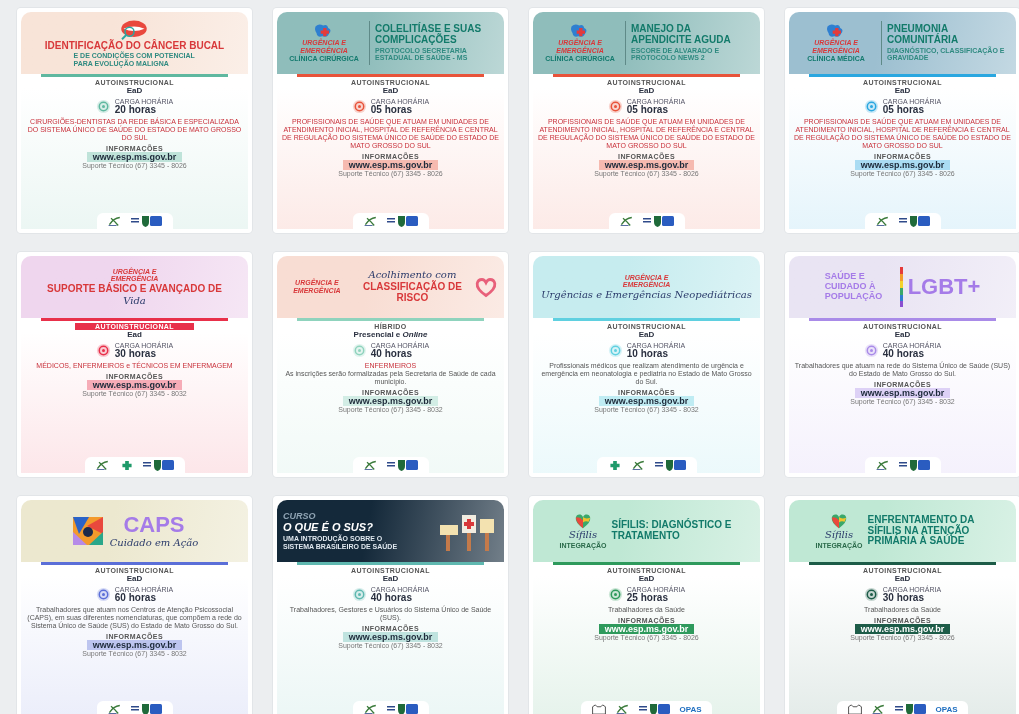 This screenshot has height=714, width=1019. What do you see at coordinates (134, 29) in the screenshot?
I see `lips-magnifier-icon` at bounding box center [134, 29].